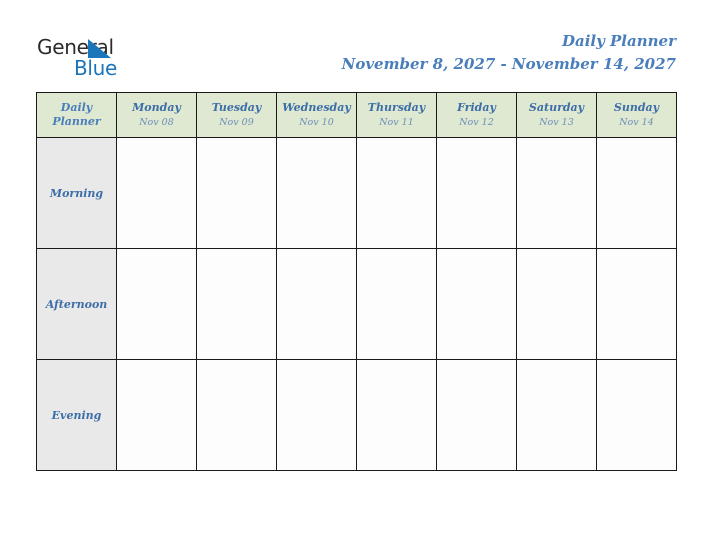 Image resolution: width=712 pixels, height=550 pixels. Describe the element at coordinates (316, 304) in the screenshot. I see `planner-cell-afternoon-wednesday` at that location.